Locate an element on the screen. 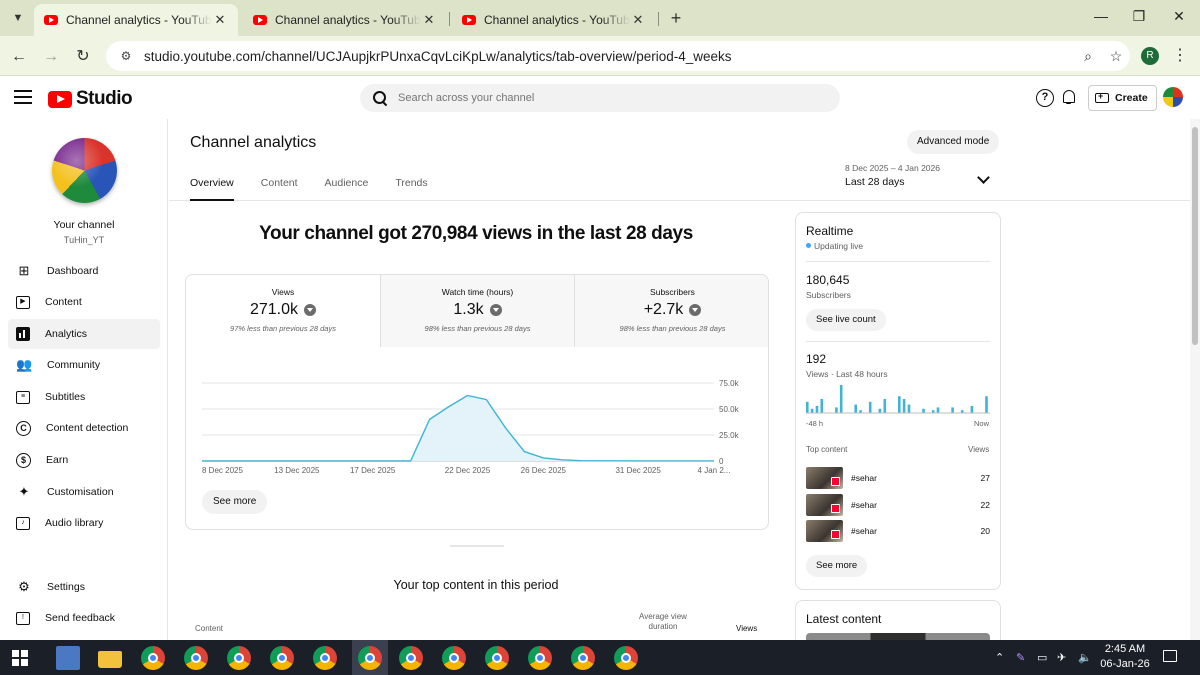 Image resolution: width=1200 pixels, height=675 pixels. scrollbar-thumb is located at coordinates (1195, 236).